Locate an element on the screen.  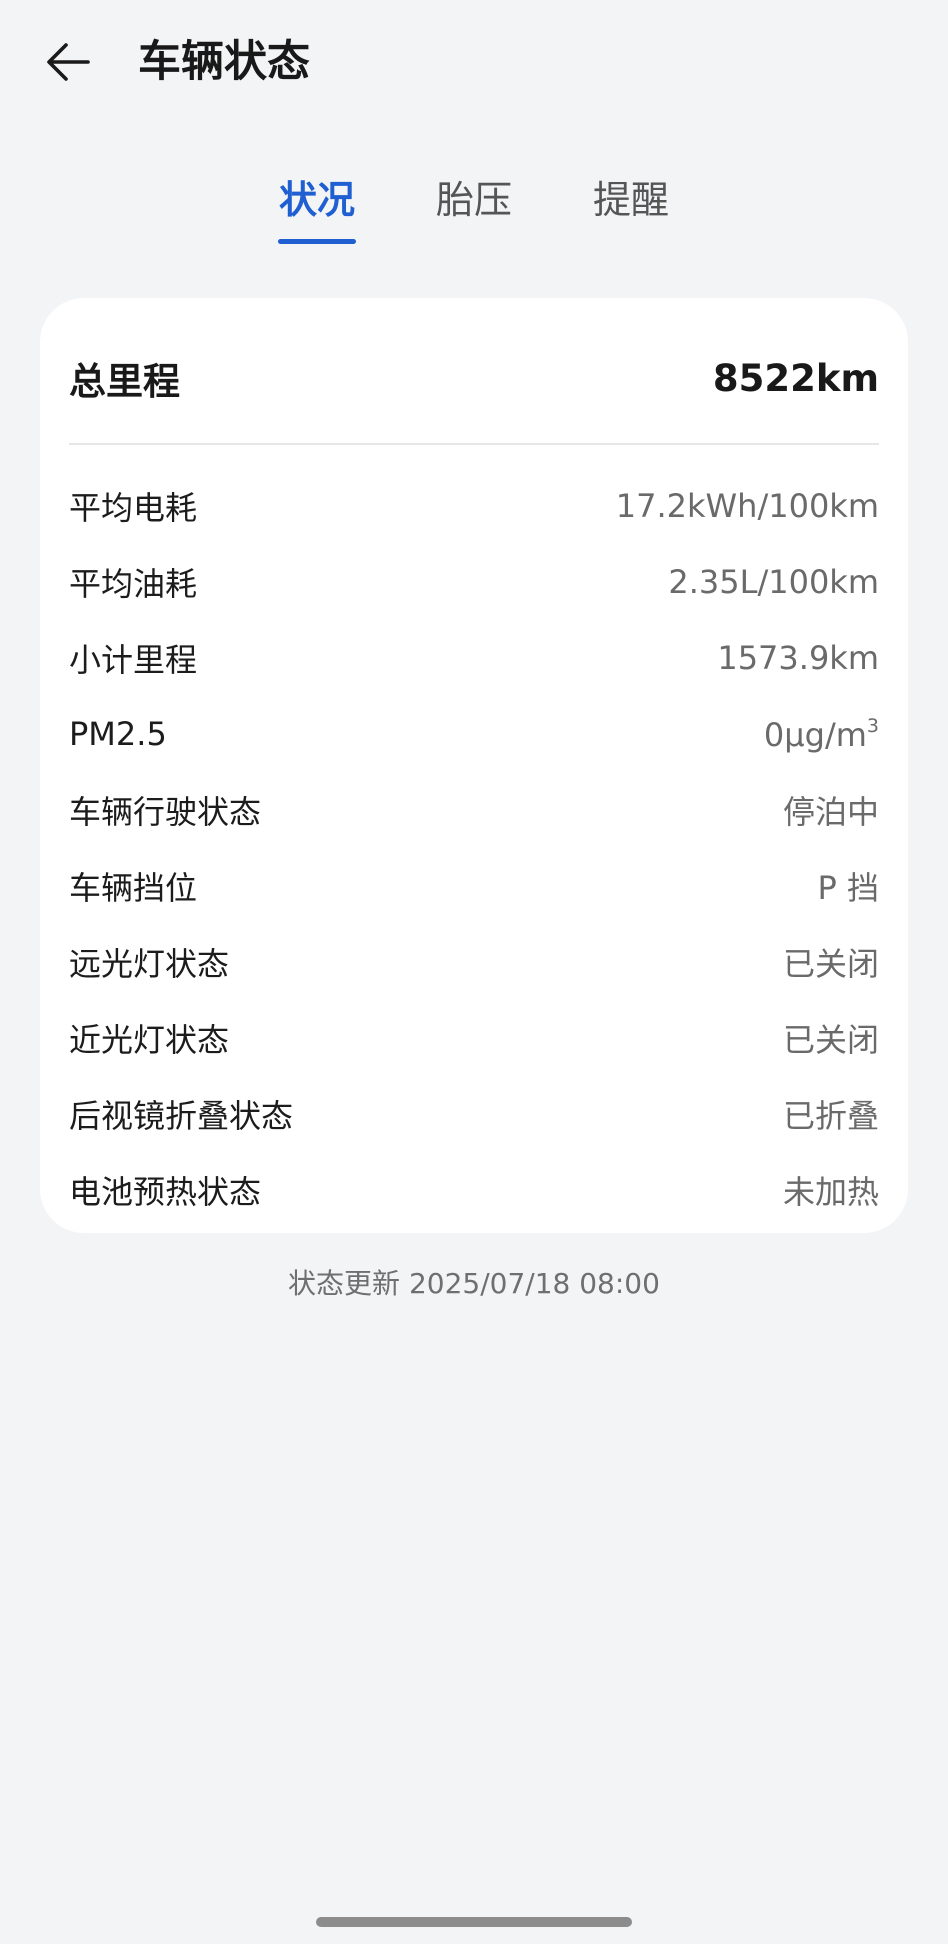
stat-value: 1573.9km is located at coordinates (798, 658).